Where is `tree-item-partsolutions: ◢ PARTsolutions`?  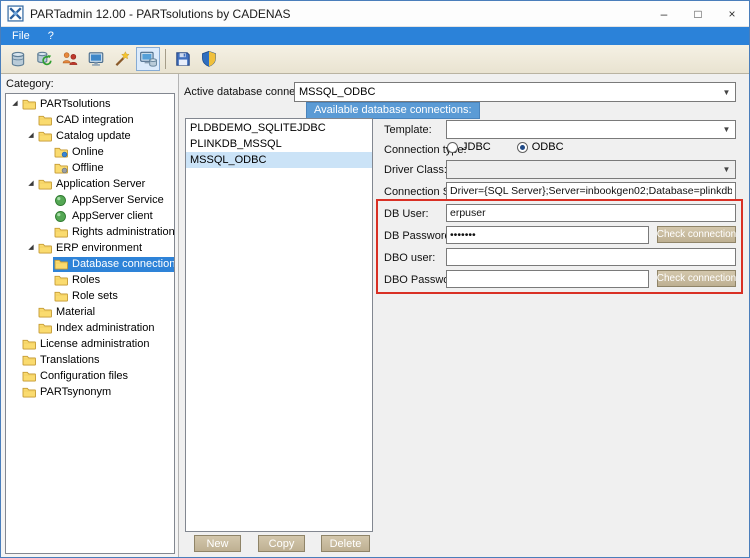 tree-item-partsolutions: ◢ PARTsolutions is located at coordinates (90, 104).